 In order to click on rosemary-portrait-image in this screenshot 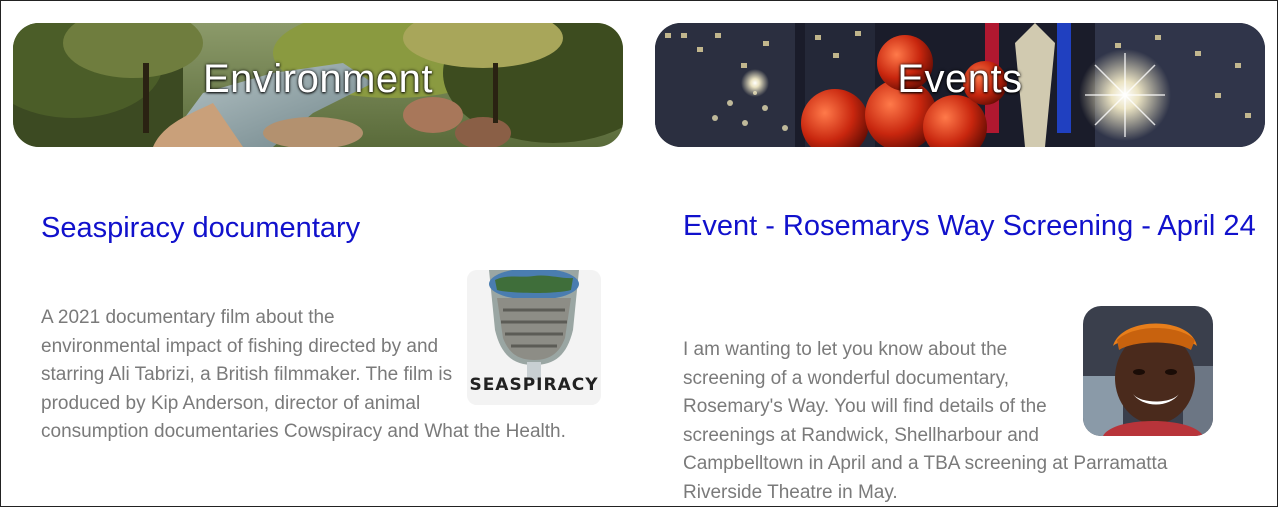, I will do `click(1148, 371)`.